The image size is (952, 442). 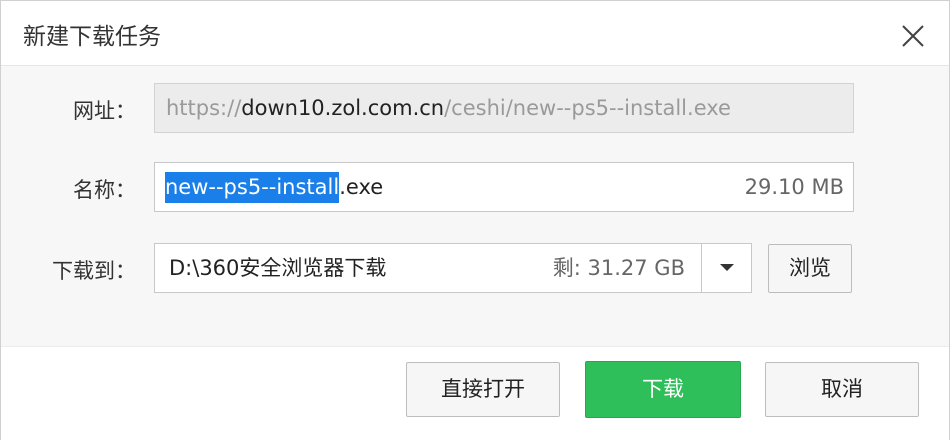 What do you see at coordinates (483, 389) in the screenshot?
I see `open-directly-button: 直接打开` at bounding box center [483, 389].